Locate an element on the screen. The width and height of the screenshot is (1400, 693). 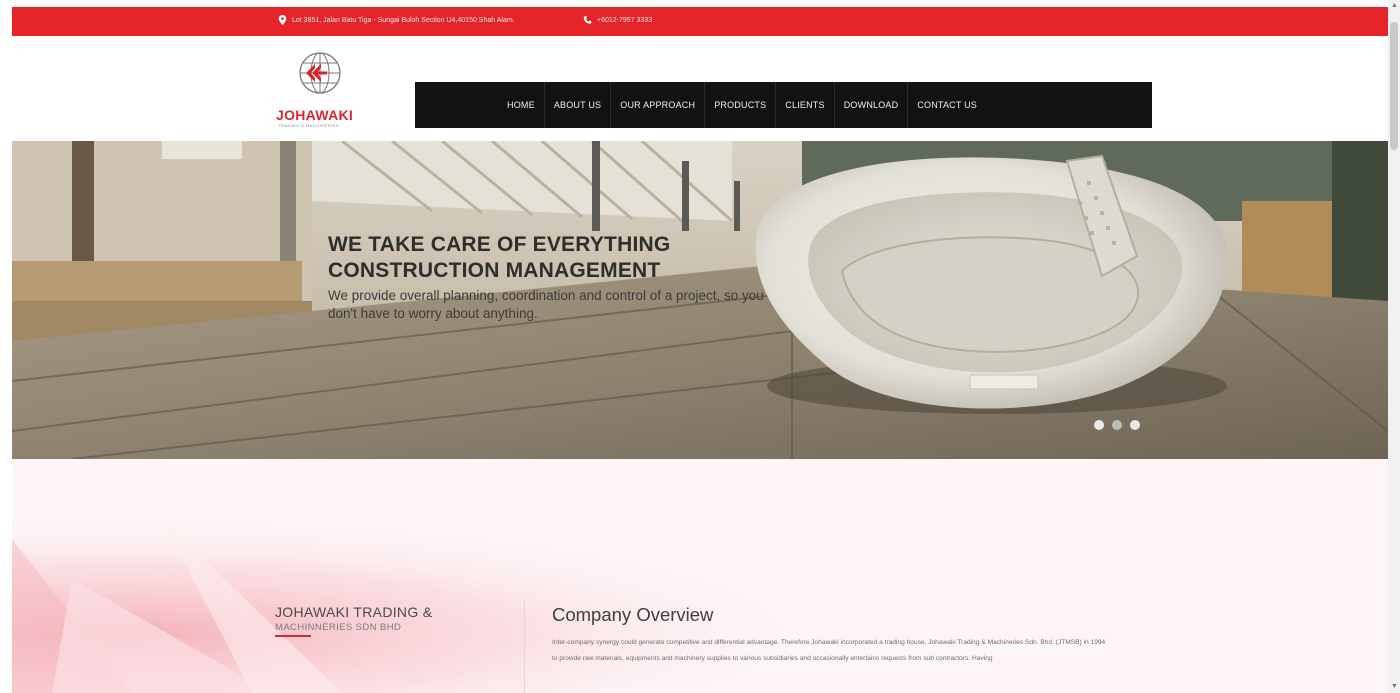
nav-contact-us: CONTACT US is located at coordinates (947, 105).